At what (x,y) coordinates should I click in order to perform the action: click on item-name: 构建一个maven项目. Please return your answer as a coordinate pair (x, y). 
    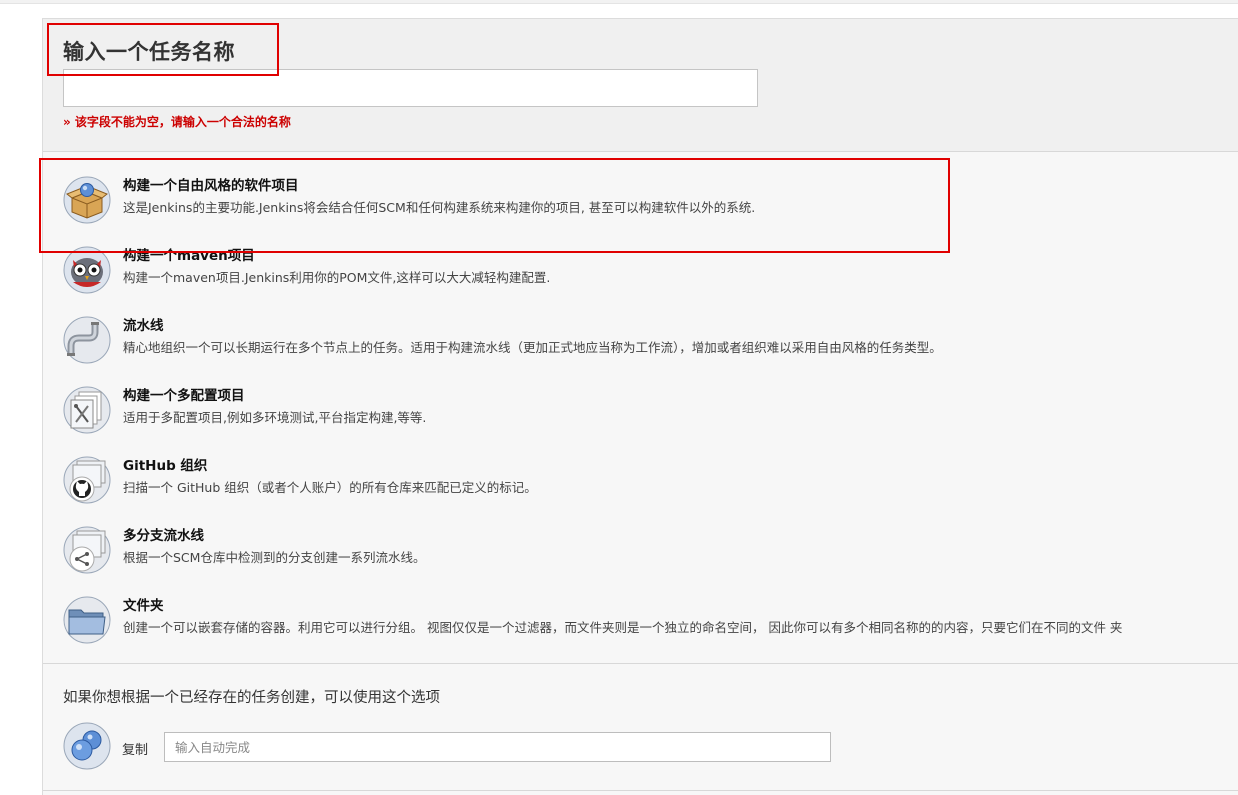
    Looking at the image, I should click on (189, 256).